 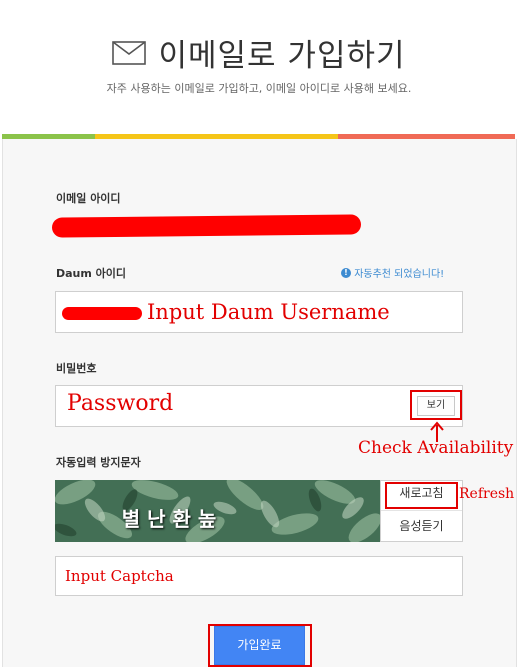 I want to click on recommend-notice-text: 자동추천 되었습니다!, so click(x=399, y=274).